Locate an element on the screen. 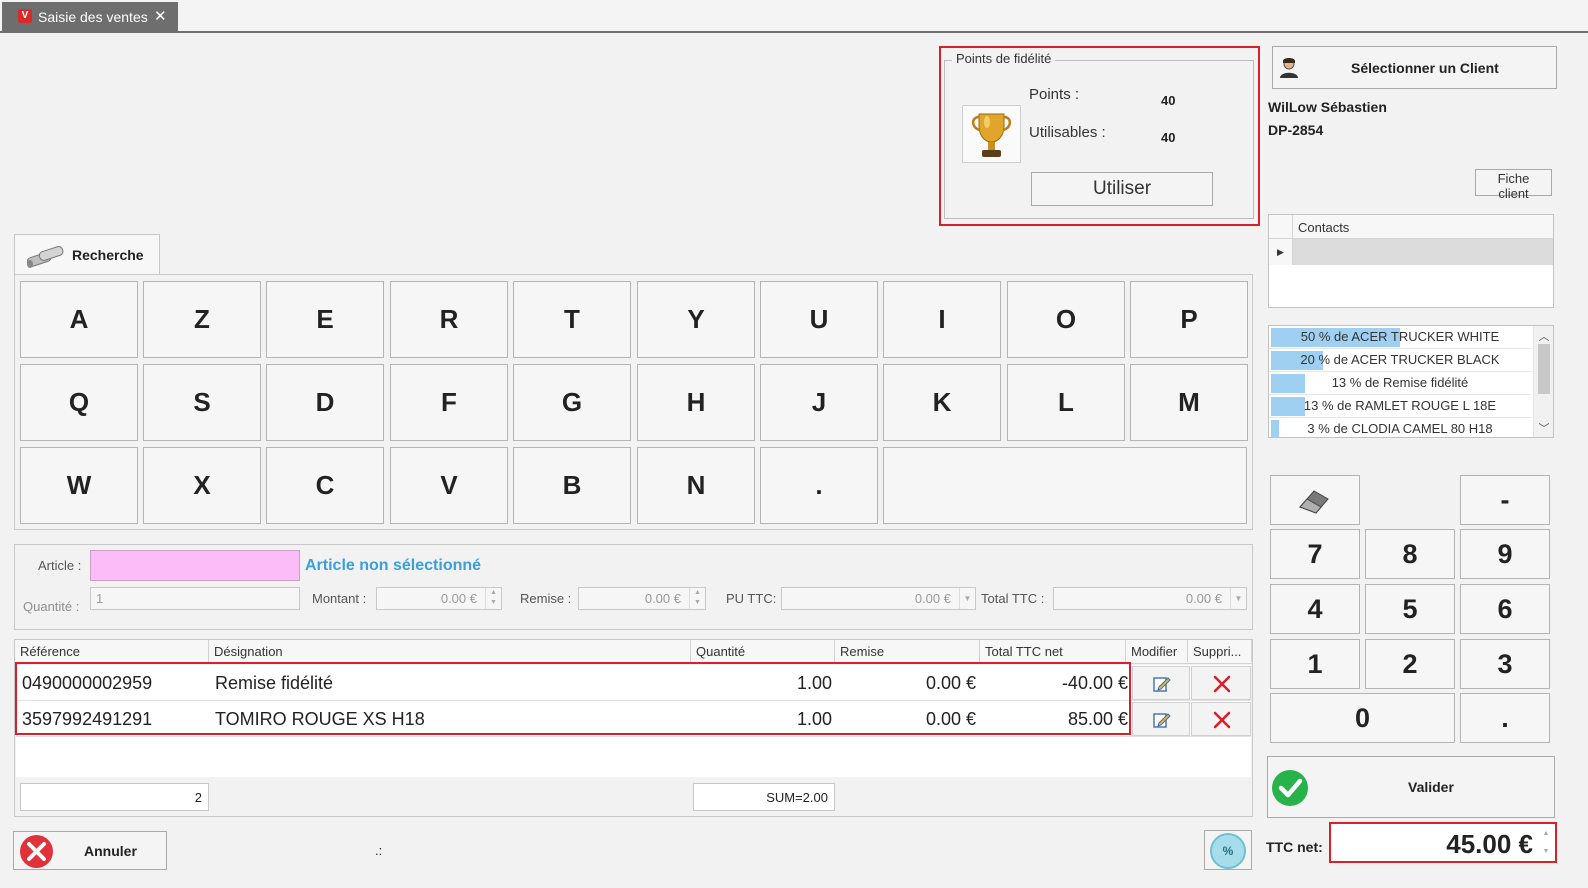 The image size is (1588, 888). promotion-item: 13 % de RAMLET ROUGE L 18E is located at coordinates (1400, 406).